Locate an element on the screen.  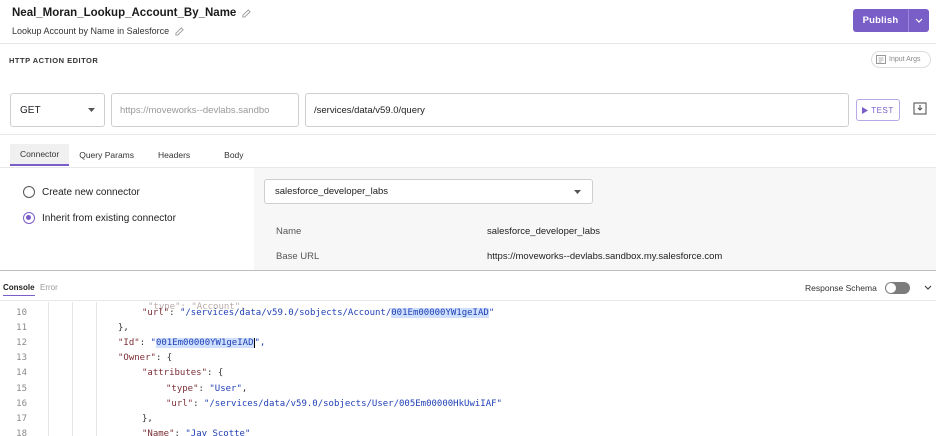
field-value-name: salesforce_developer_labs is located at coordinates (544, 231).